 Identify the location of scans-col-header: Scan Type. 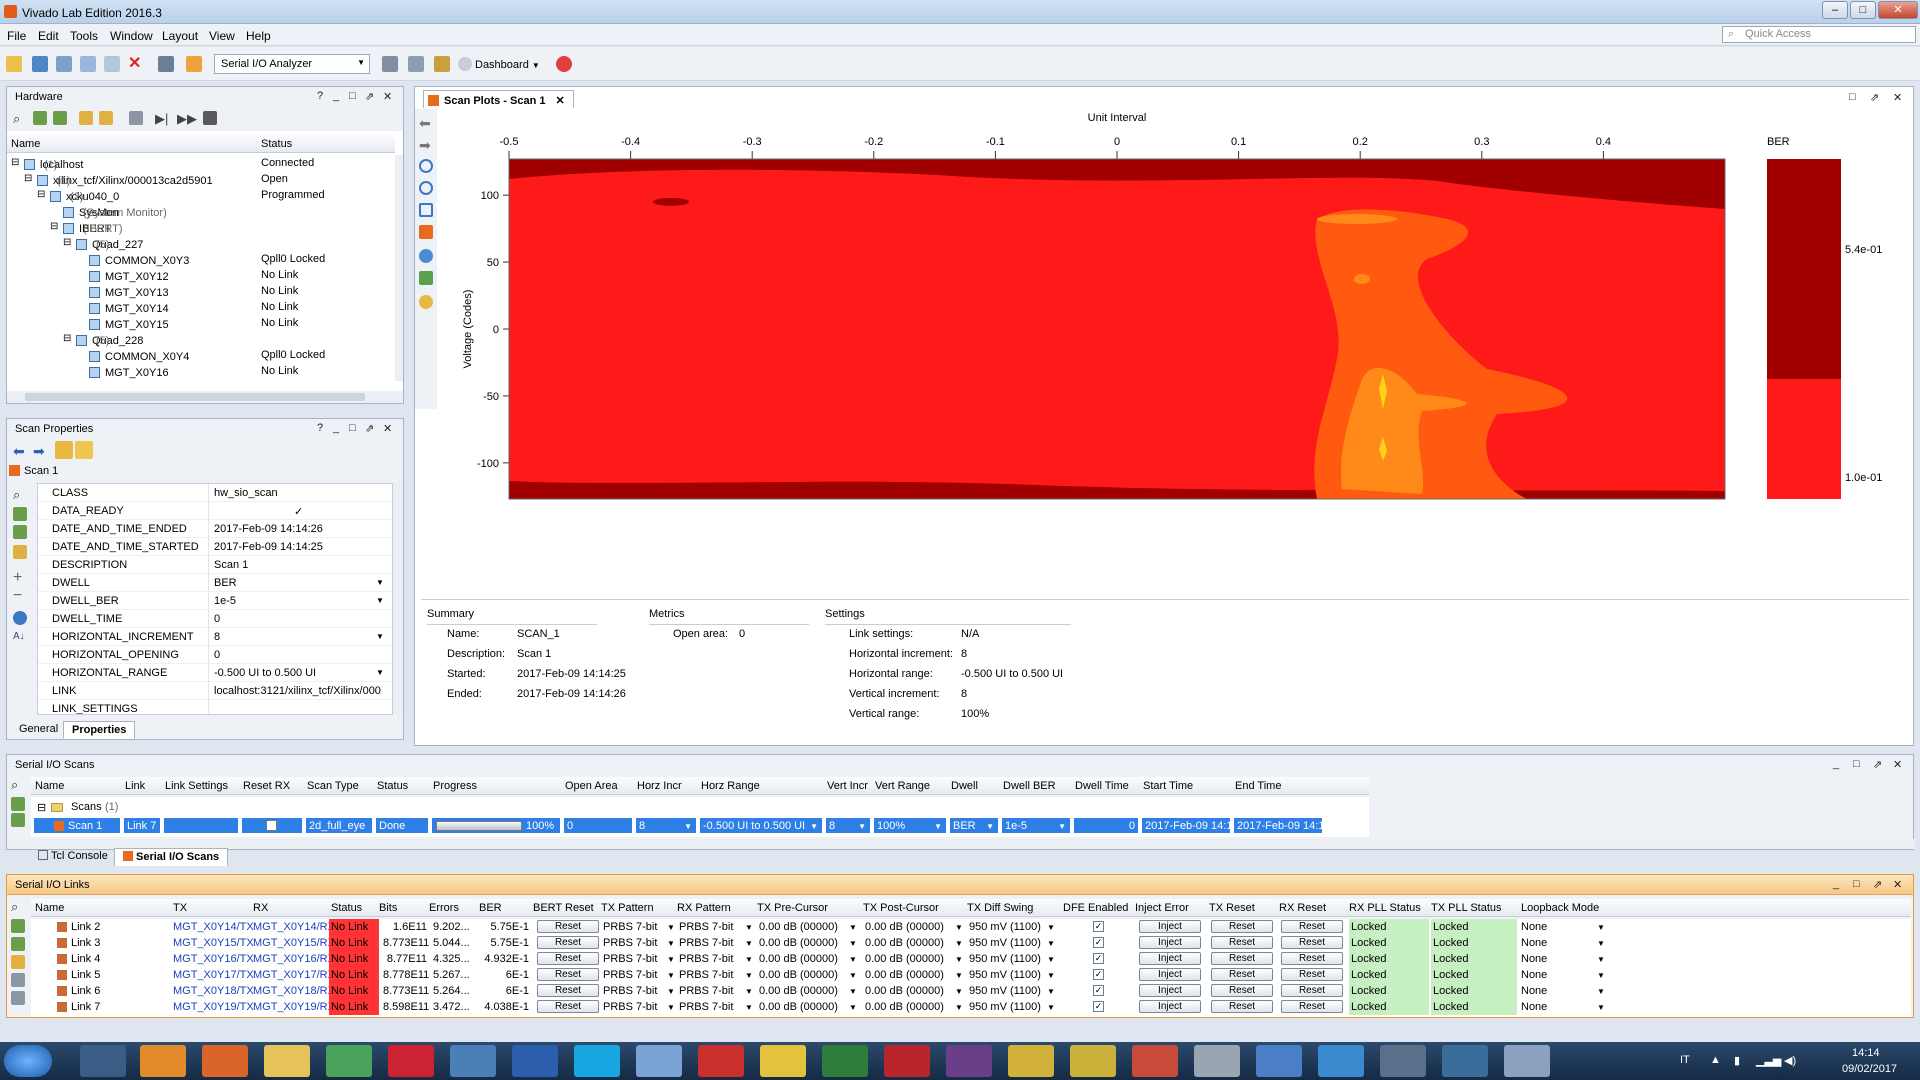
(333, 786).